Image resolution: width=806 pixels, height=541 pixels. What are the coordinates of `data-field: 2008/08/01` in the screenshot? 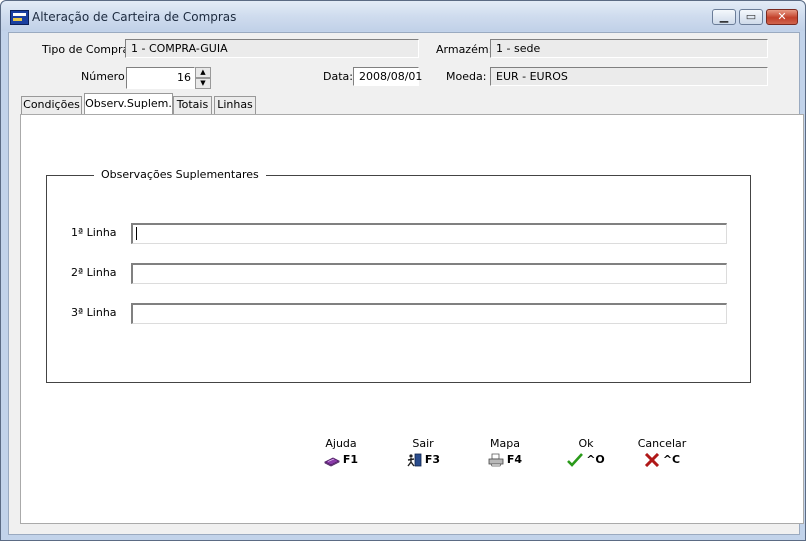 It's located at (387, 76).